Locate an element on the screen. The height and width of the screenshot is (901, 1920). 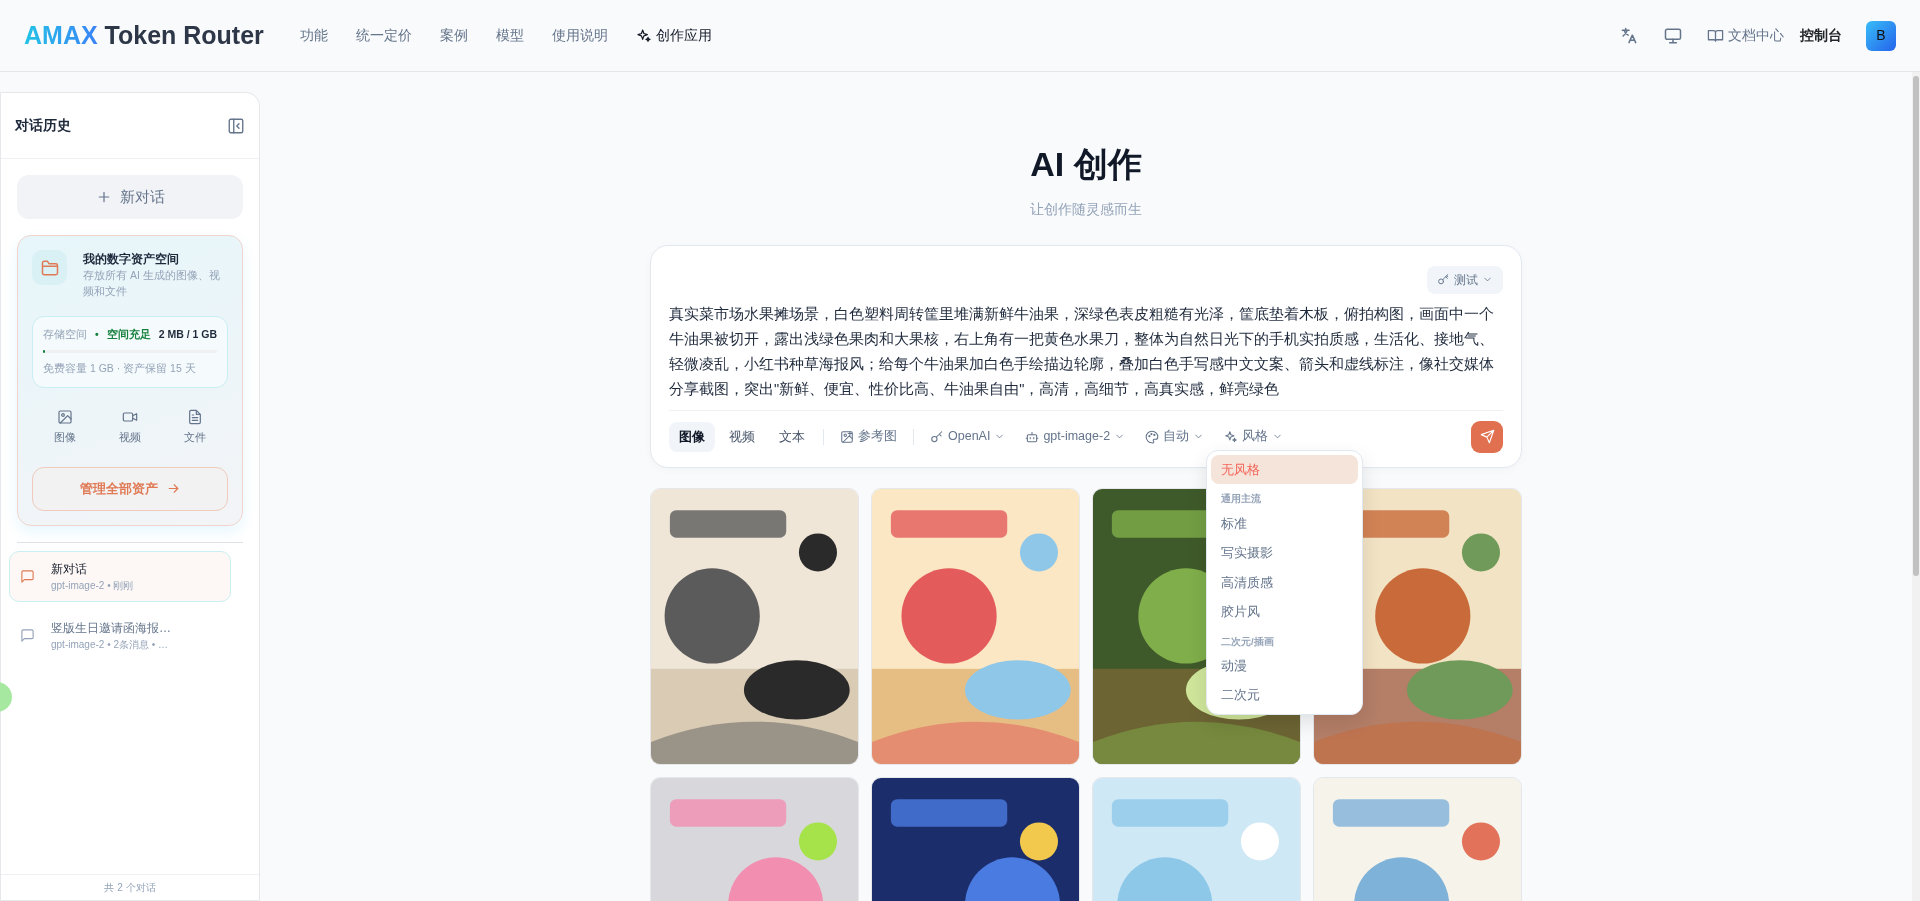
palette-icon is located at coordinates (1152, 436).